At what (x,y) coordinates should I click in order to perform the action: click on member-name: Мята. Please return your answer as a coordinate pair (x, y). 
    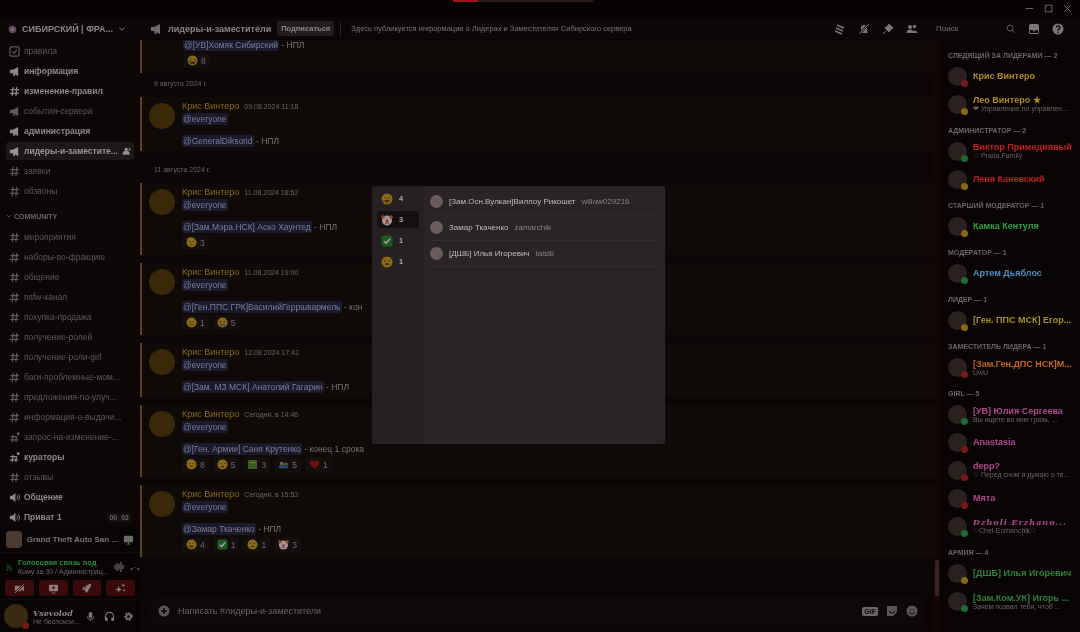
    Looking at the image, I should click on (984, 498).